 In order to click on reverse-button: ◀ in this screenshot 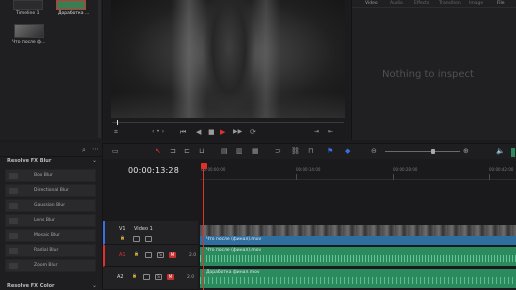, I will do `click(198, 132)`.